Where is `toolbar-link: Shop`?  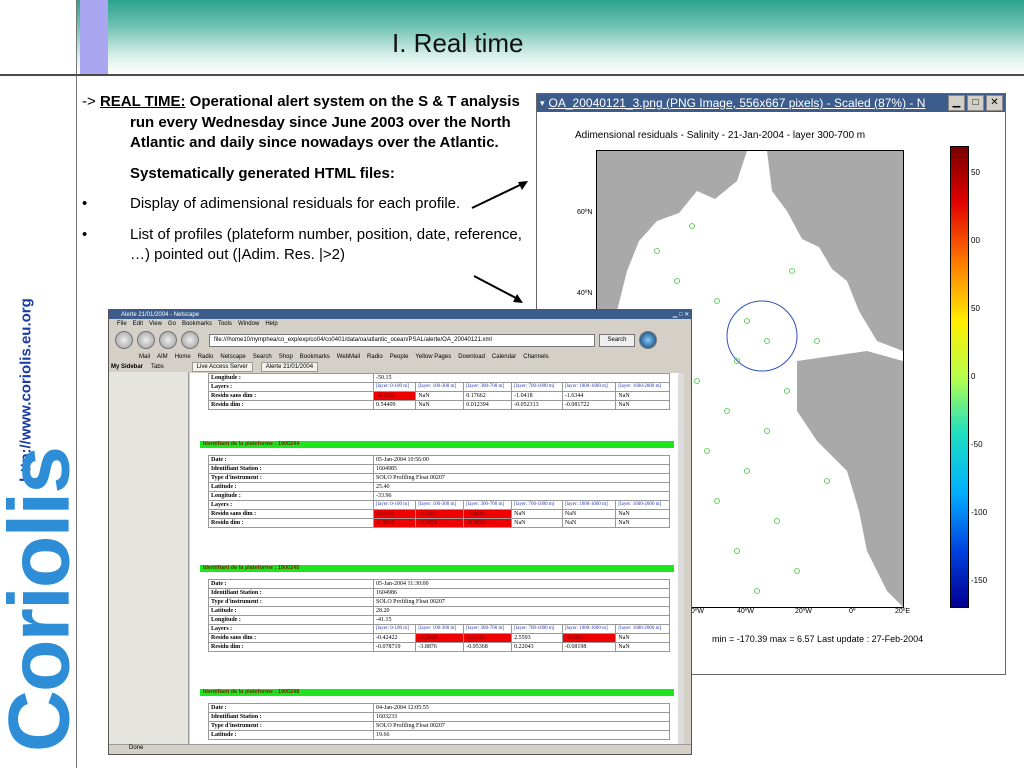
toolbar-link: Shop is located at coordinates (286, 357).